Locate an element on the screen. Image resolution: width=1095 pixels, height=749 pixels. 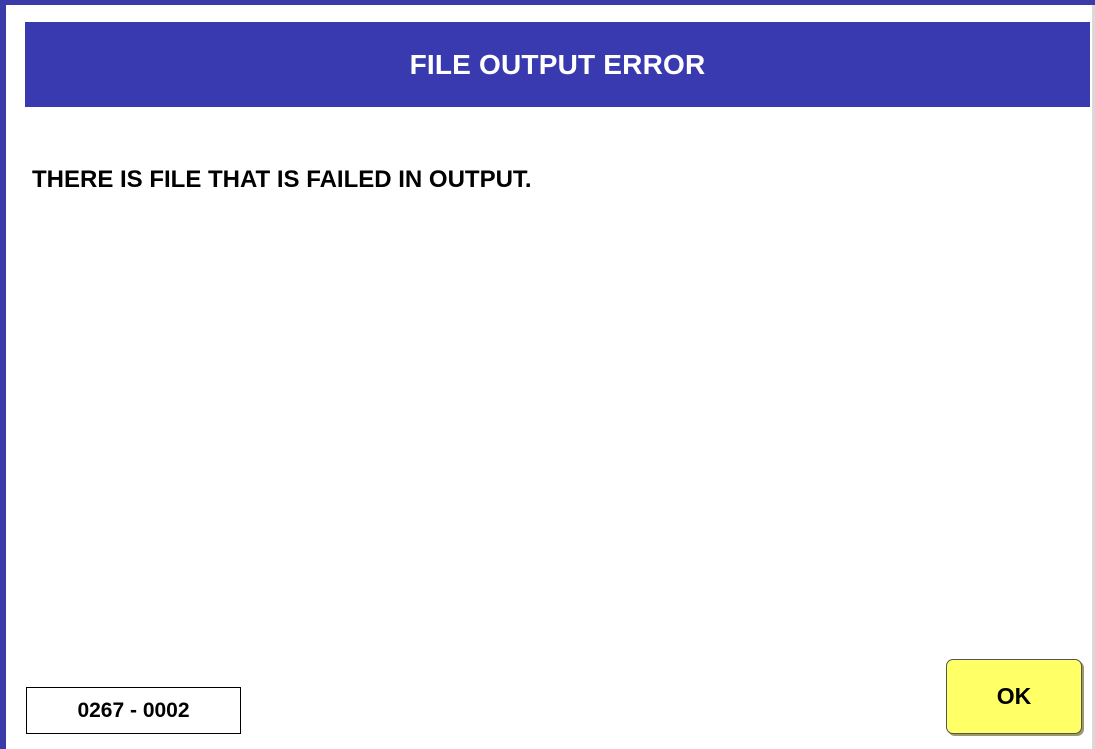
ok-button: OK is located at coordinates (1014, 696).